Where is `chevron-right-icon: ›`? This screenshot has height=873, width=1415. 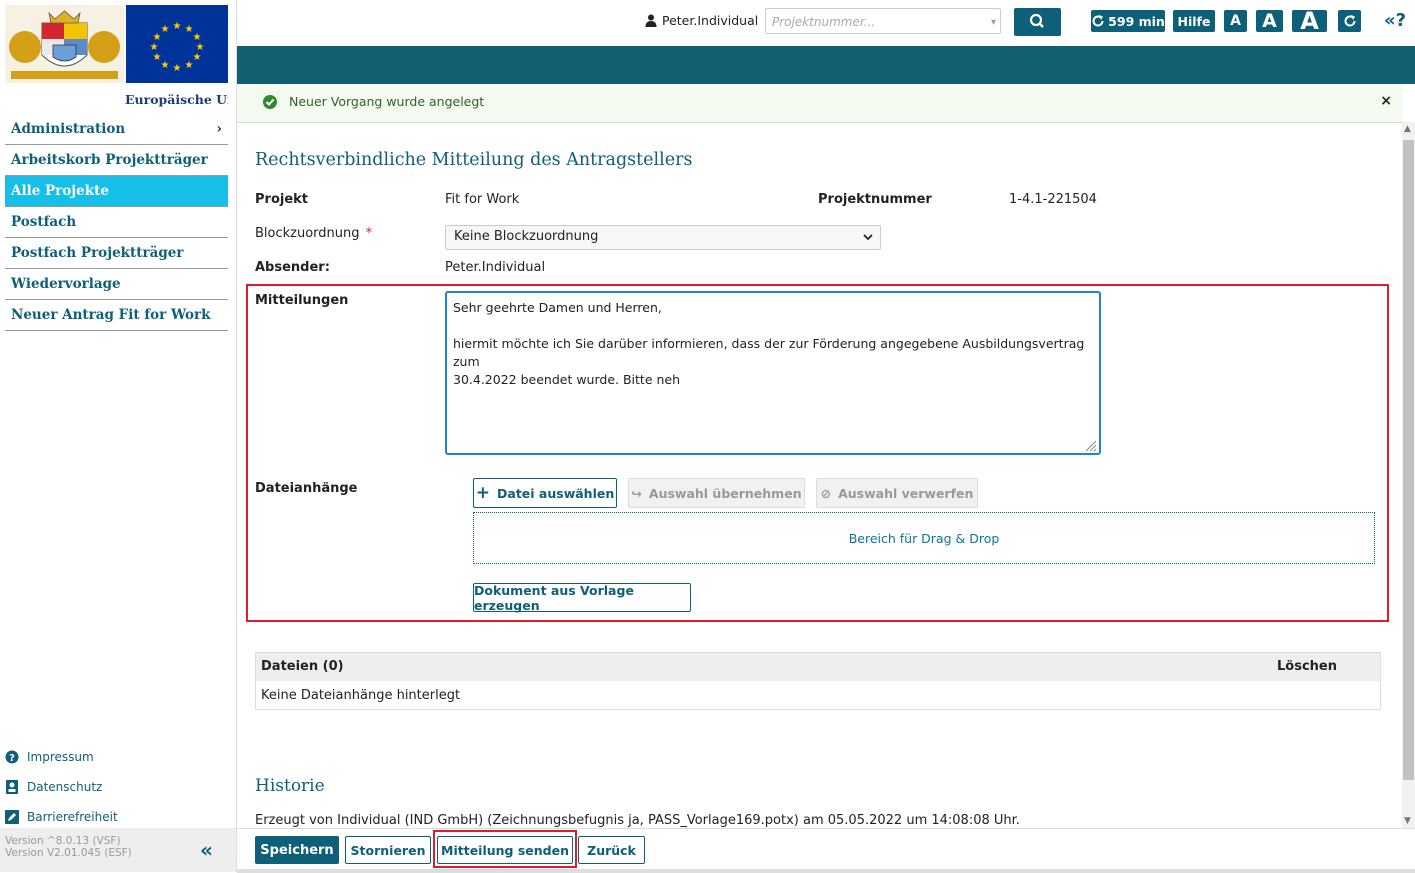
chevron-right-icon: › is located at coordinates (219, 129).